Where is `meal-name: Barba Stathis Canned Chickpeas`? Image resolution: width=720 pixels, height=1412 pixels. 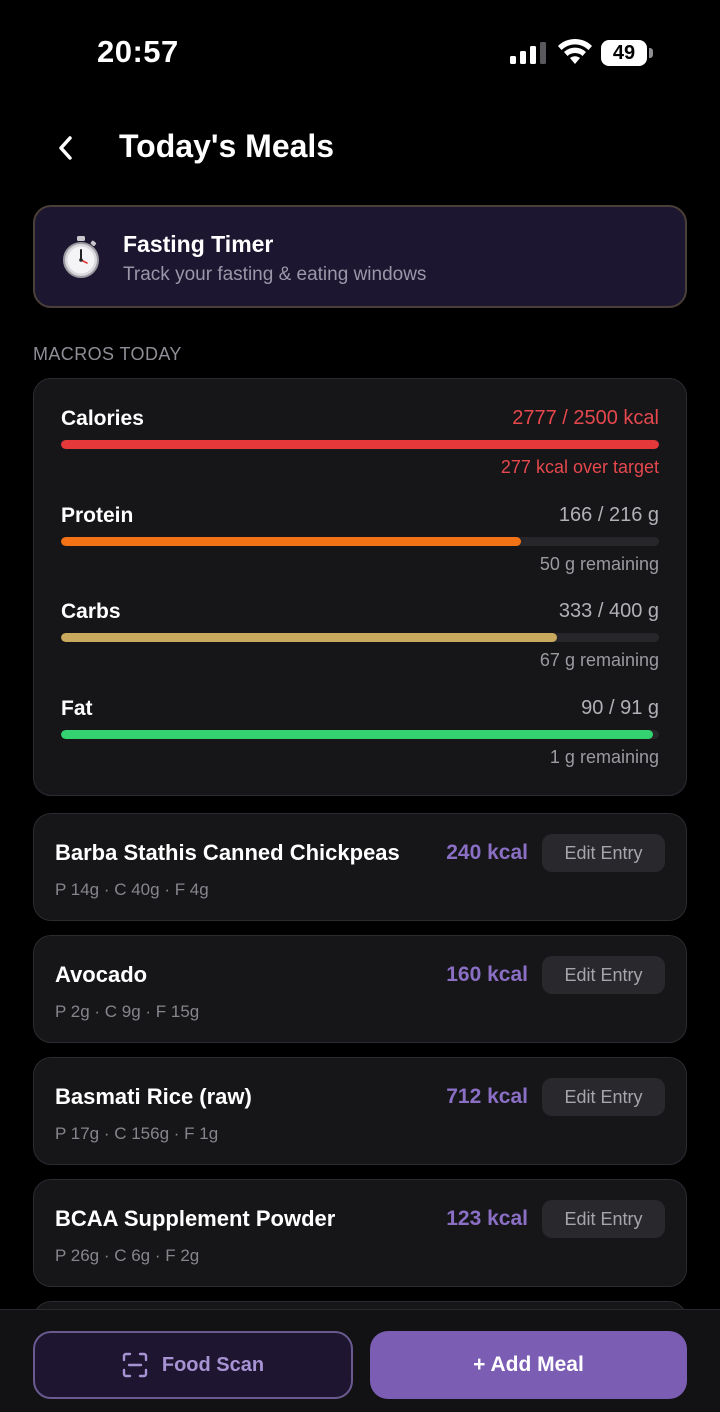 meal-name: Barba Stathis Canned Chickpeas is located at coordinates (227, 852).